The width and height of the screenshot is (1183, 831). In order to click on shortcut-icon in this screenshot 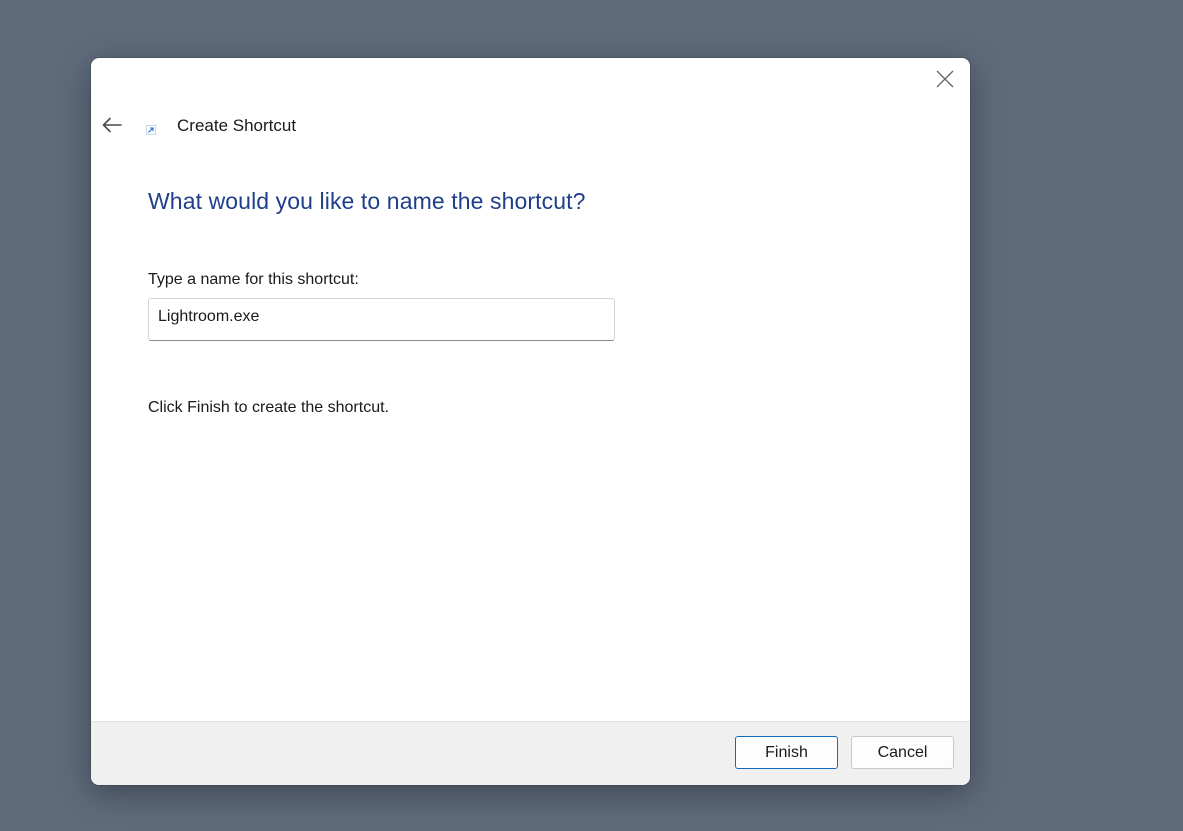, I will do `click(151, 130)`.